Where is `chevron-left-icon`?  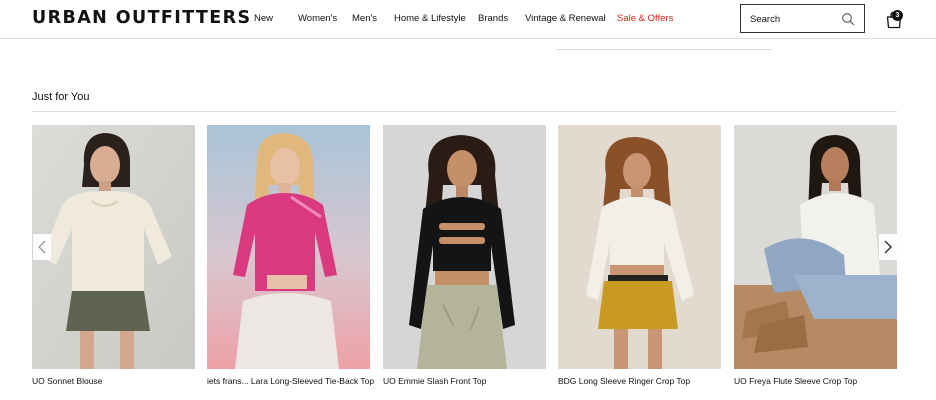 chevron-left-icon is located at coordinates (42, 247).